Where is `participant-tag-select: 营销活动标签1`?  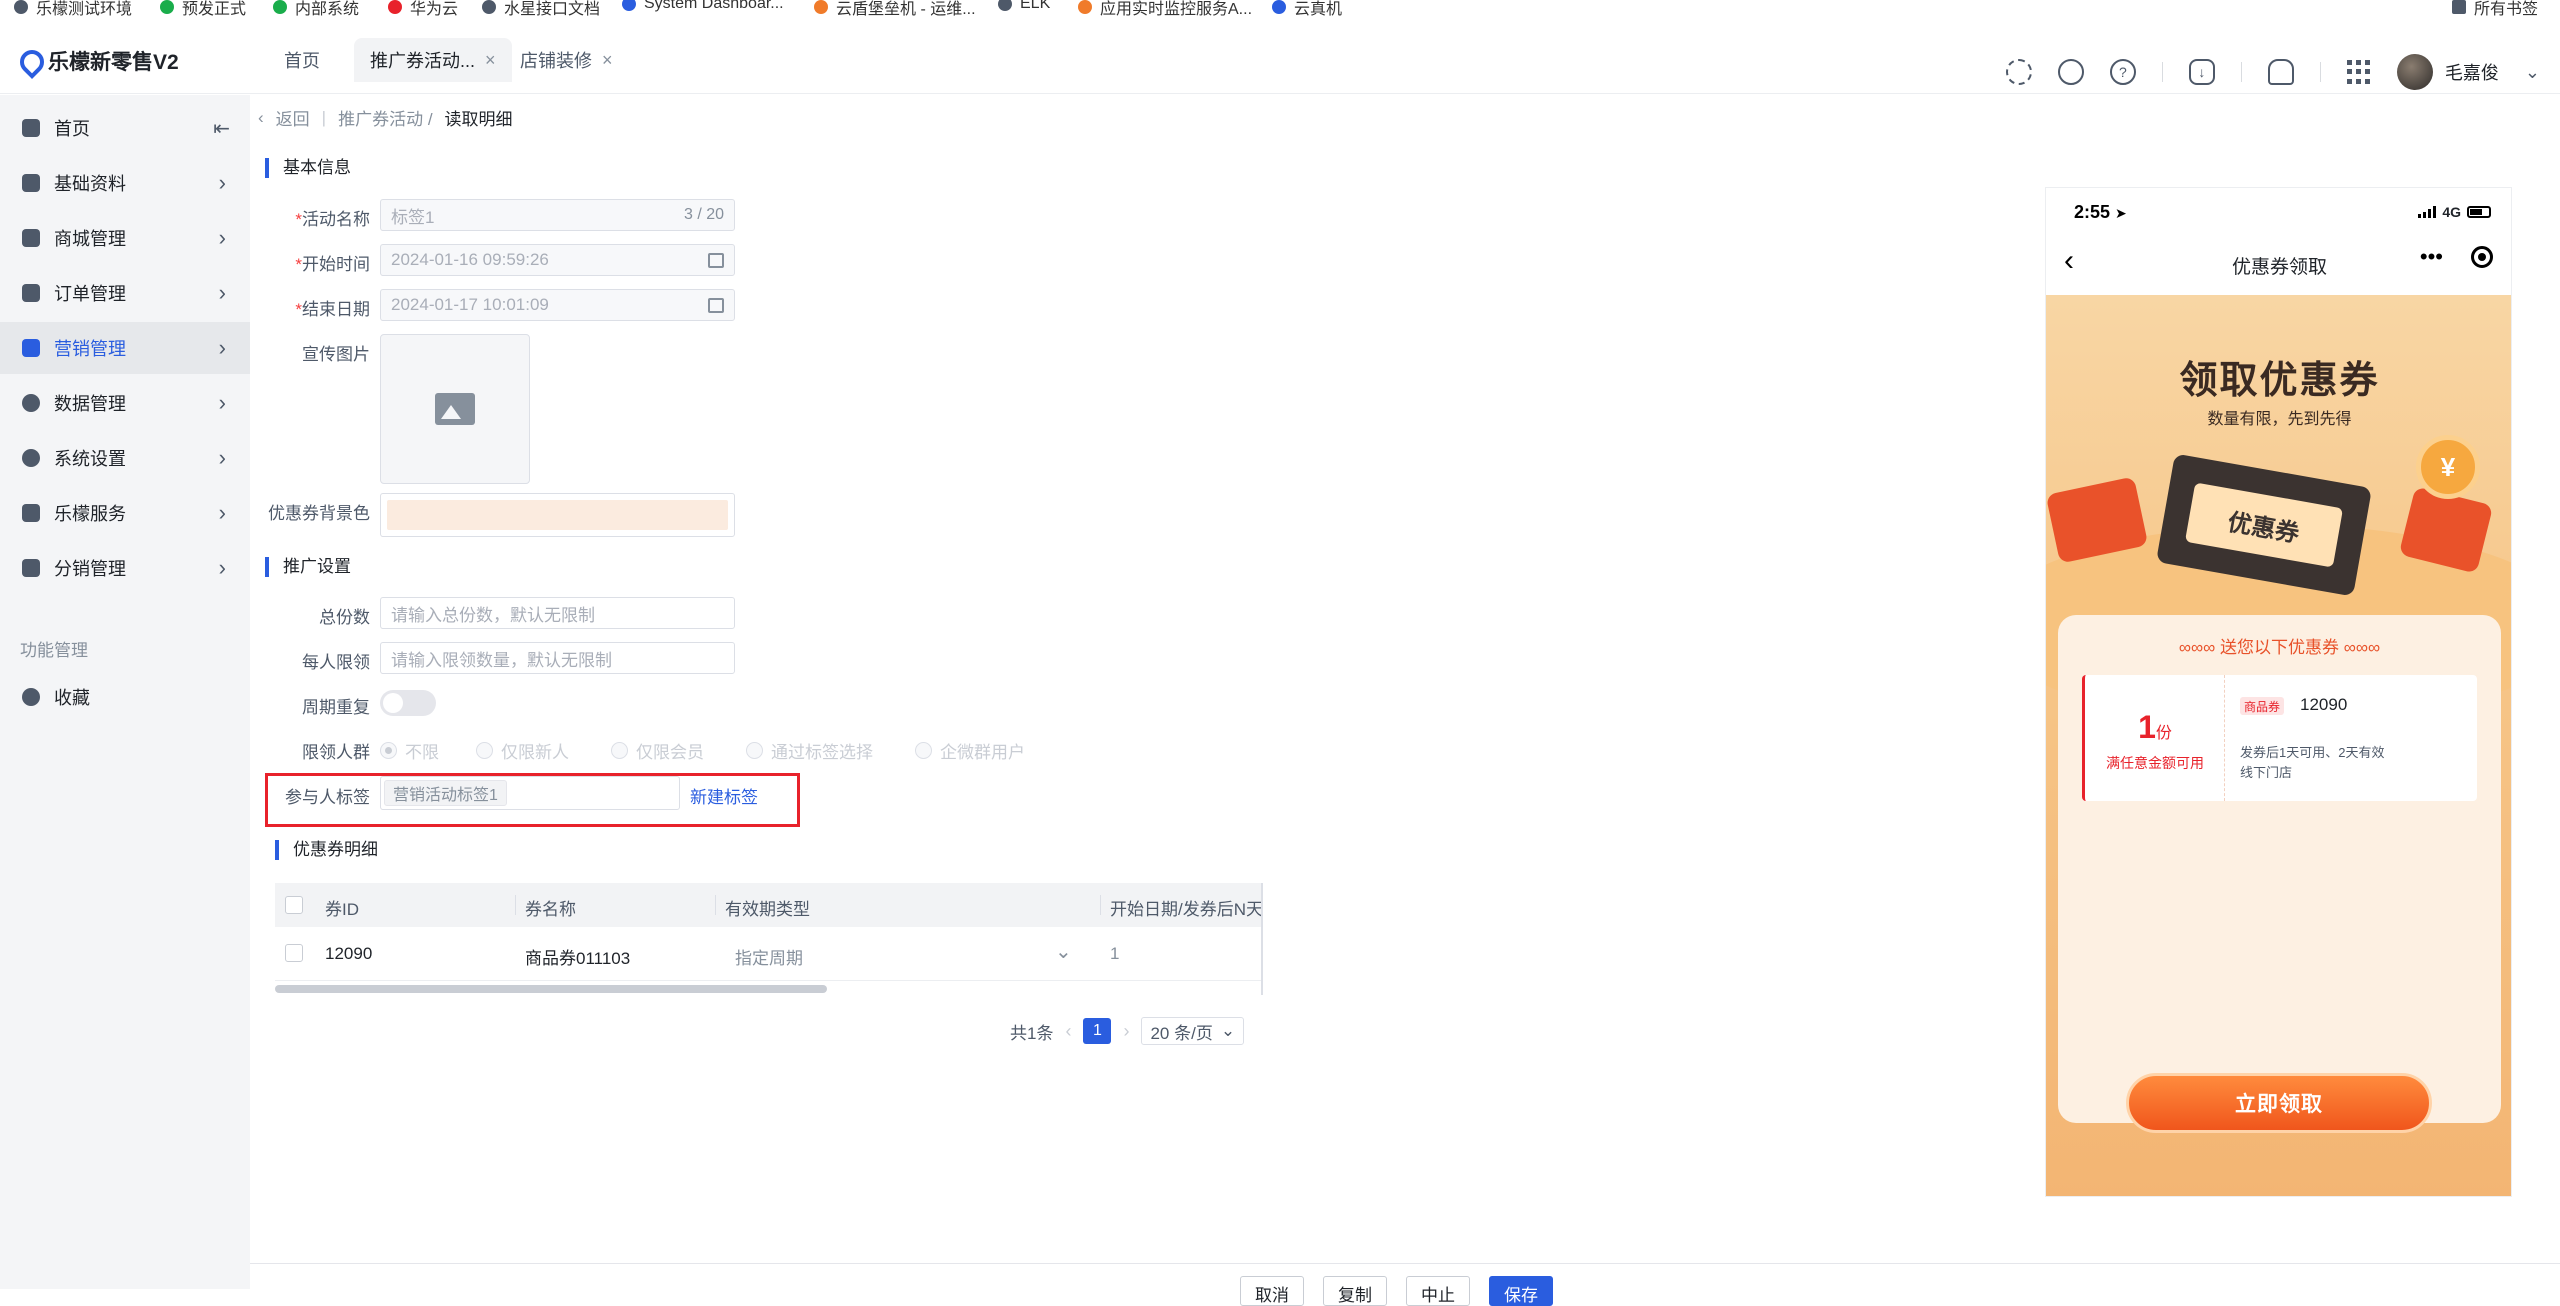 participant-tag-select: 营销活动标签1 is located at coordinates (530, 793).